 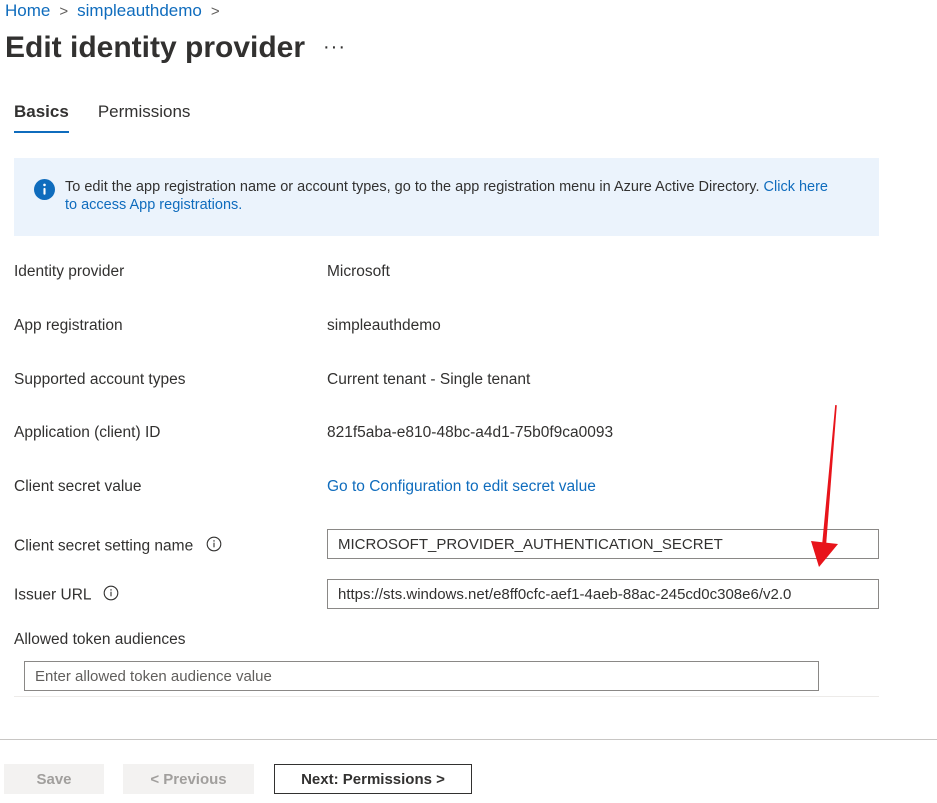 What do you see at coordinates (334, 47) in the screenshot?
I see `more-options-button: ···` at bounding box center [334, 47].